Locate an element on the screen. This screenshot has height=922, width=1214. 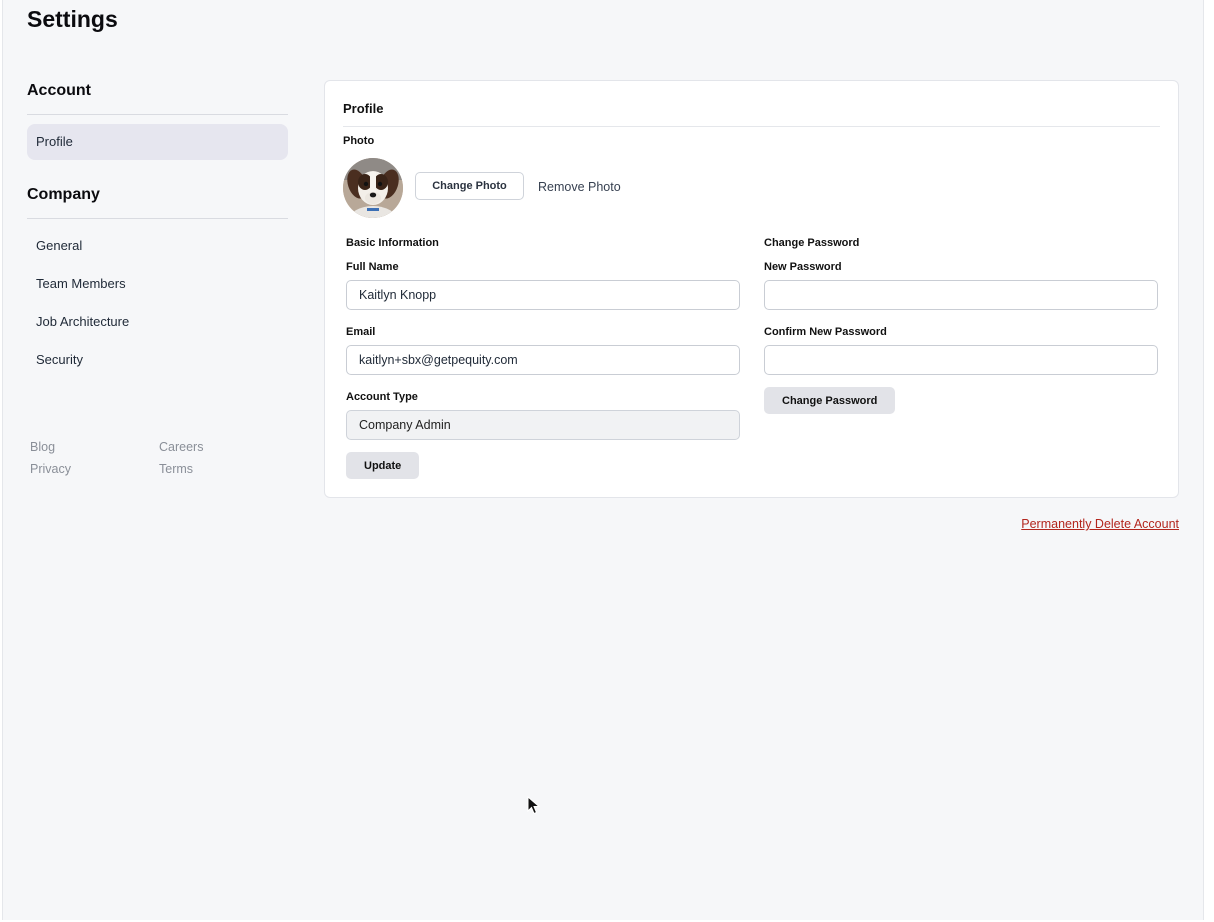
update-button: Update is located at coordinates (383, 465).